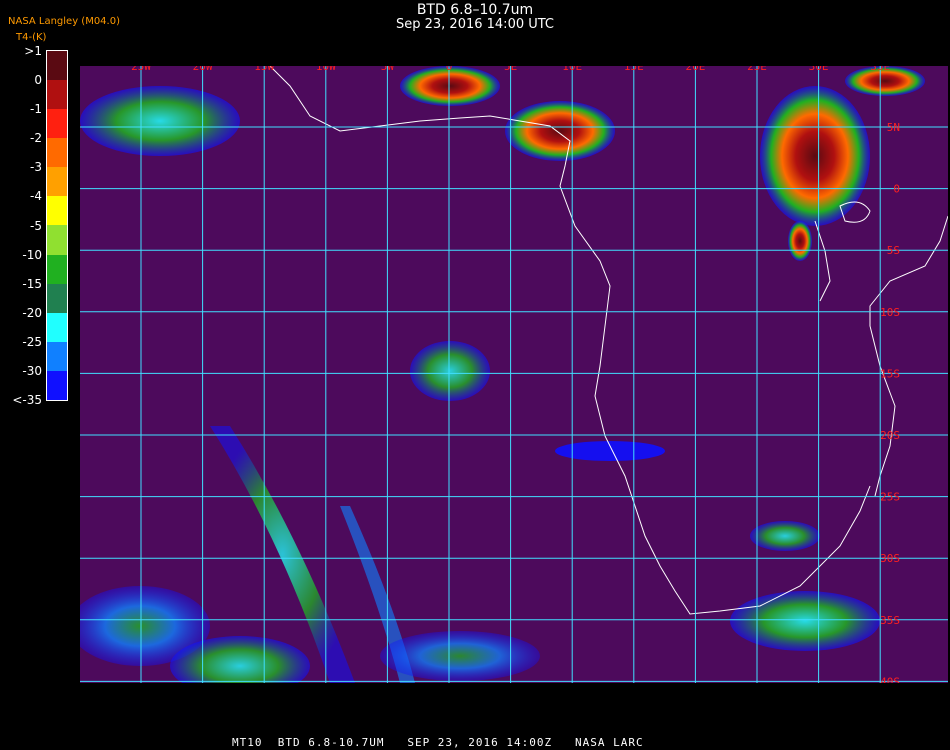 Image resolution: width=950 pixels, height=750 pixels. I want to click on legend-label: -25, so click(32, 341).